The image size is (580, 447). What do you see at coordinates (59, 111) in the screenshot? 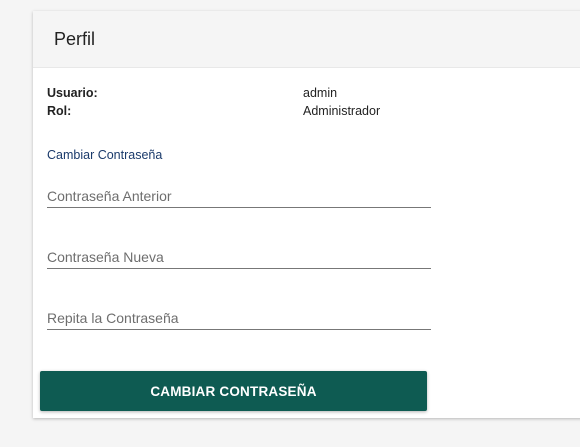
I see `role-label: Rol:` at bounding box center [59, 111].